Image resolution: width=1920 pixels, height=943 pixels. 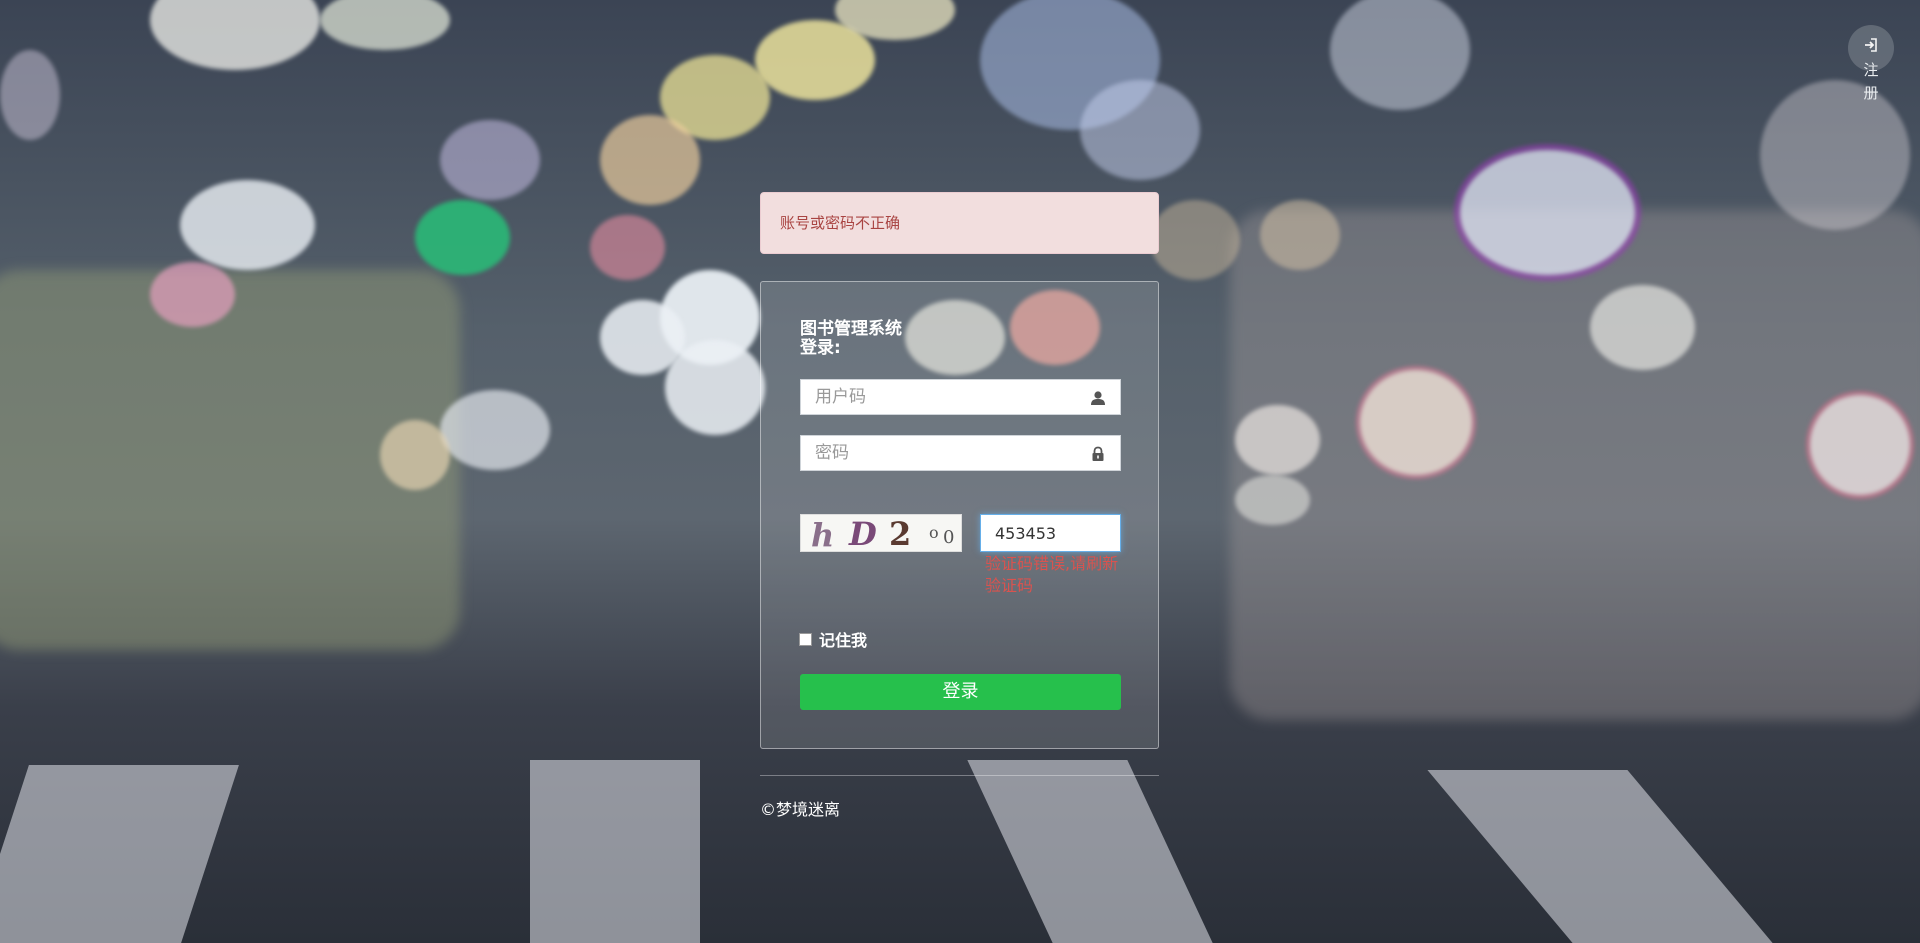 I want to click on username-field, so click(x=960, y=397).